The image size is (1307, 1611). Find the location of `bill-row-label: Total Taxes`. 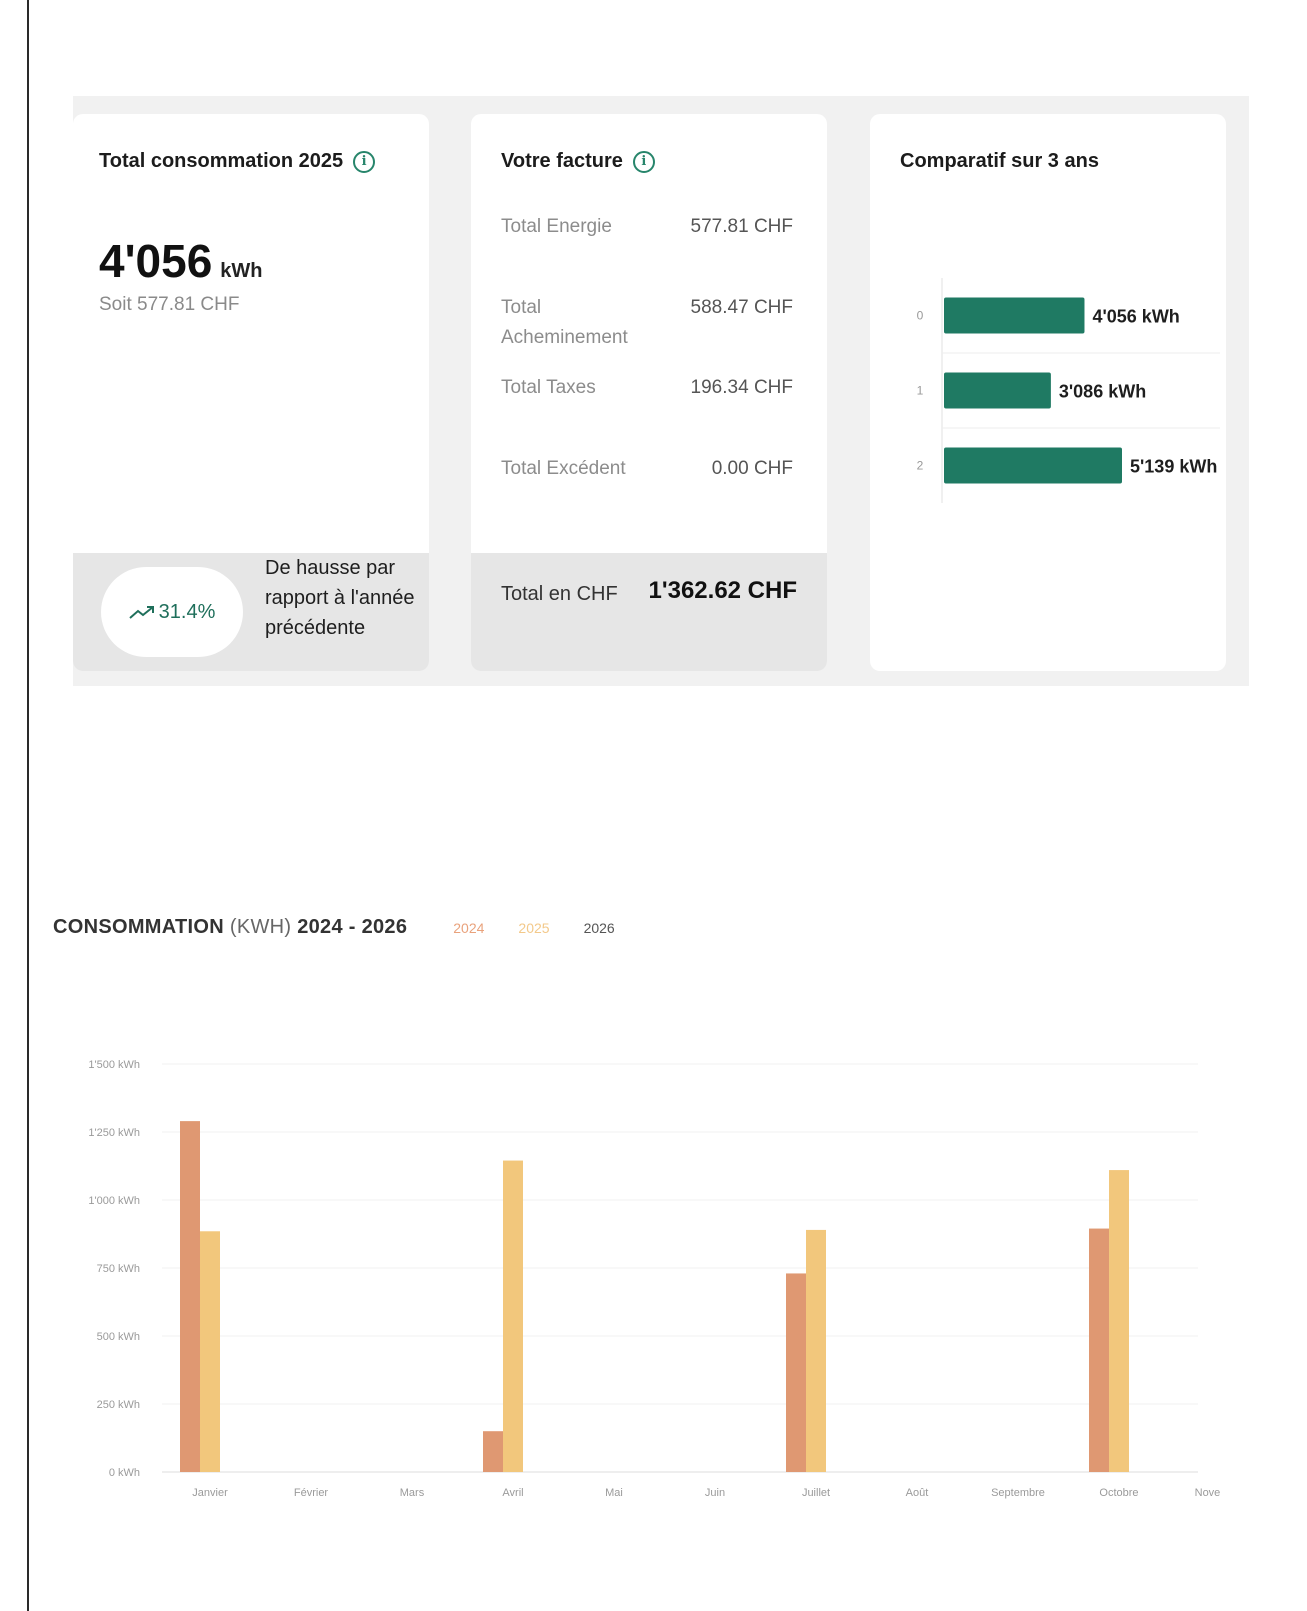

bill-row-label: Total Taxes is located at coordinates (548, 387).